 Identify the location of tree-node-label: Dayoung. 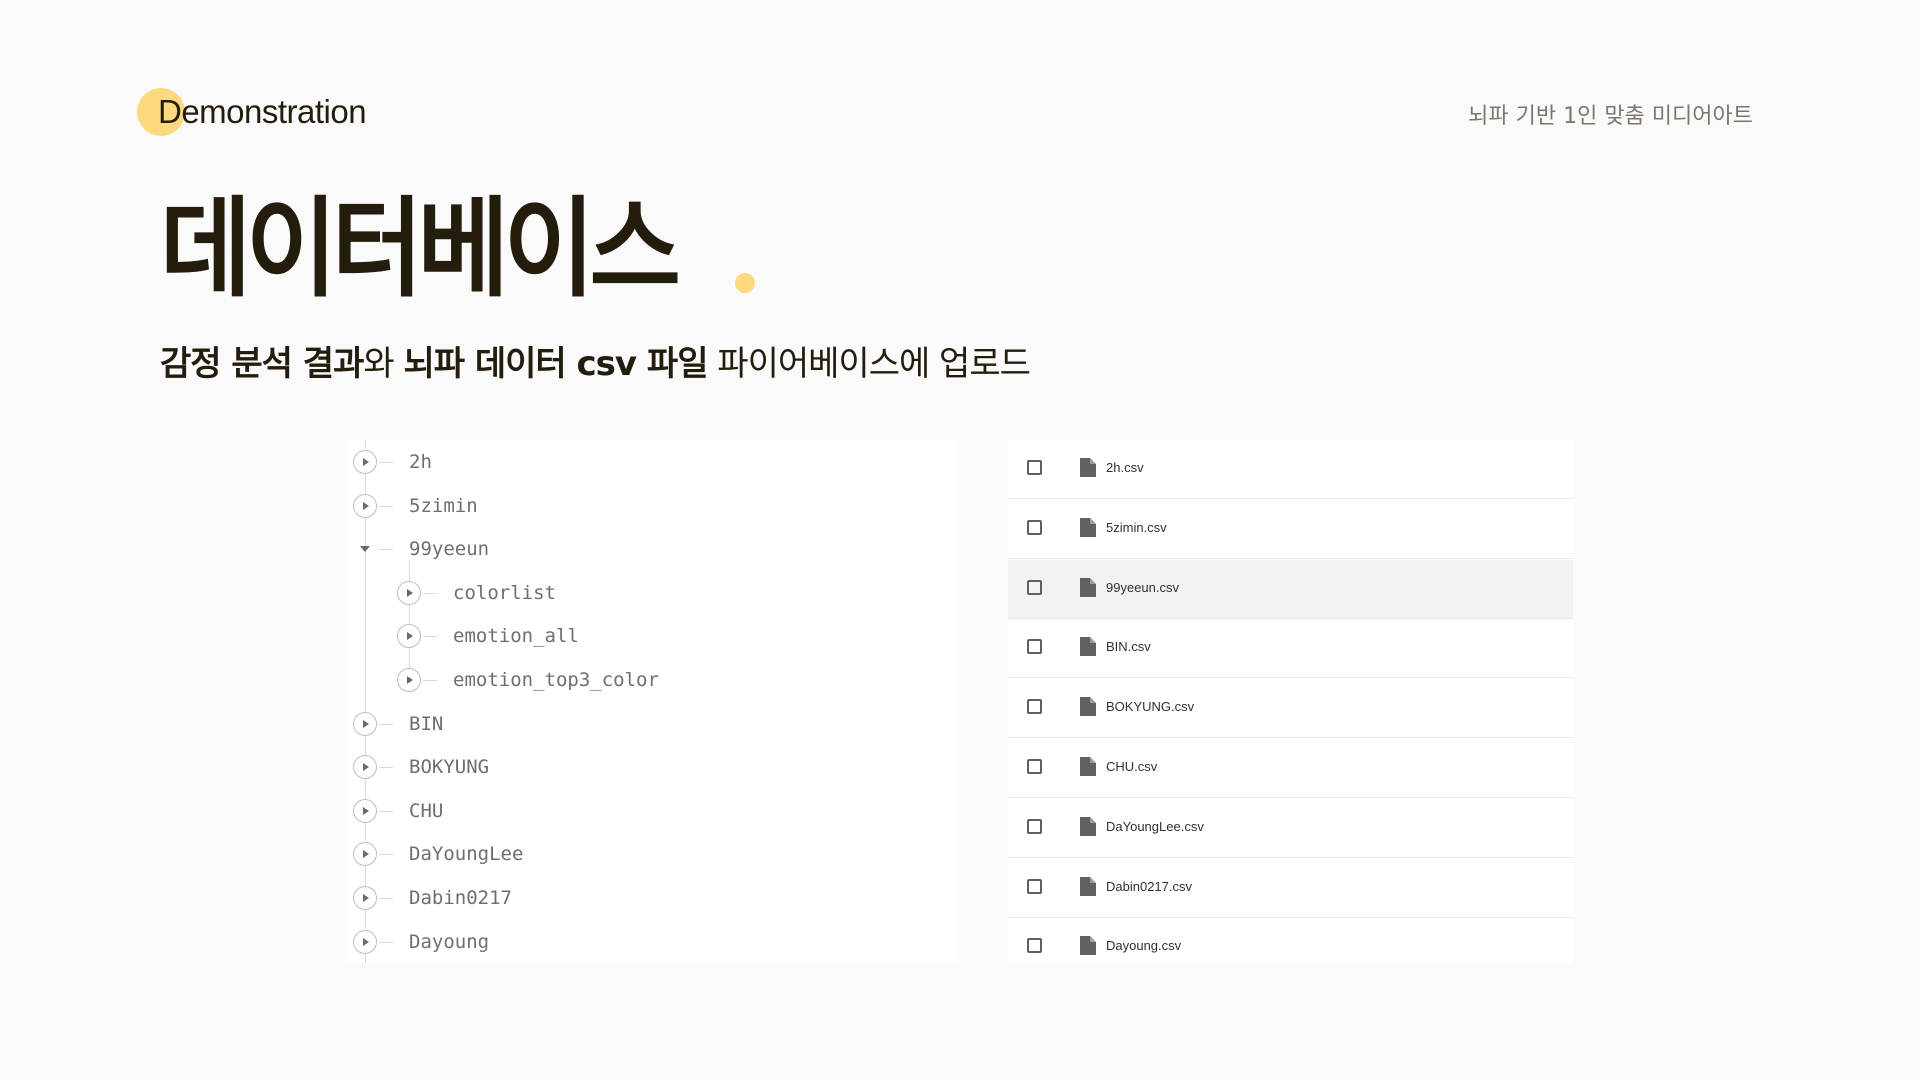
(449, 941).